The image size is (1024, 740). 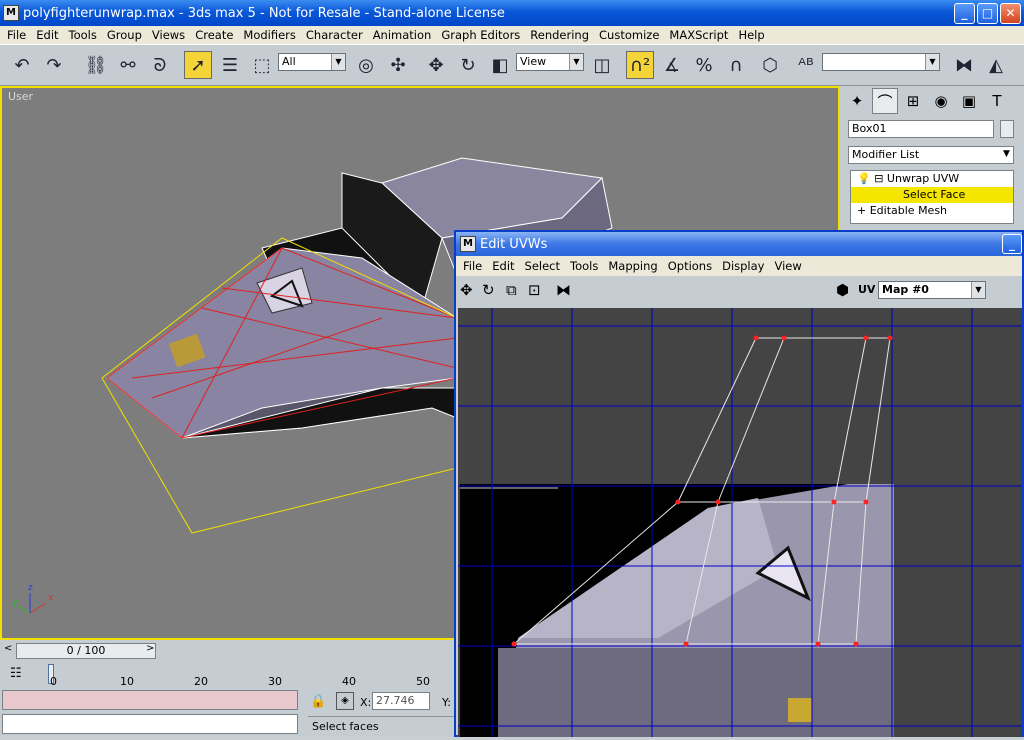 What do you see at coordinates (931, 155) in the screenshot?
I see `modifier-list-dropdown: Modifier List ▼` at bounding box center [931, 155].